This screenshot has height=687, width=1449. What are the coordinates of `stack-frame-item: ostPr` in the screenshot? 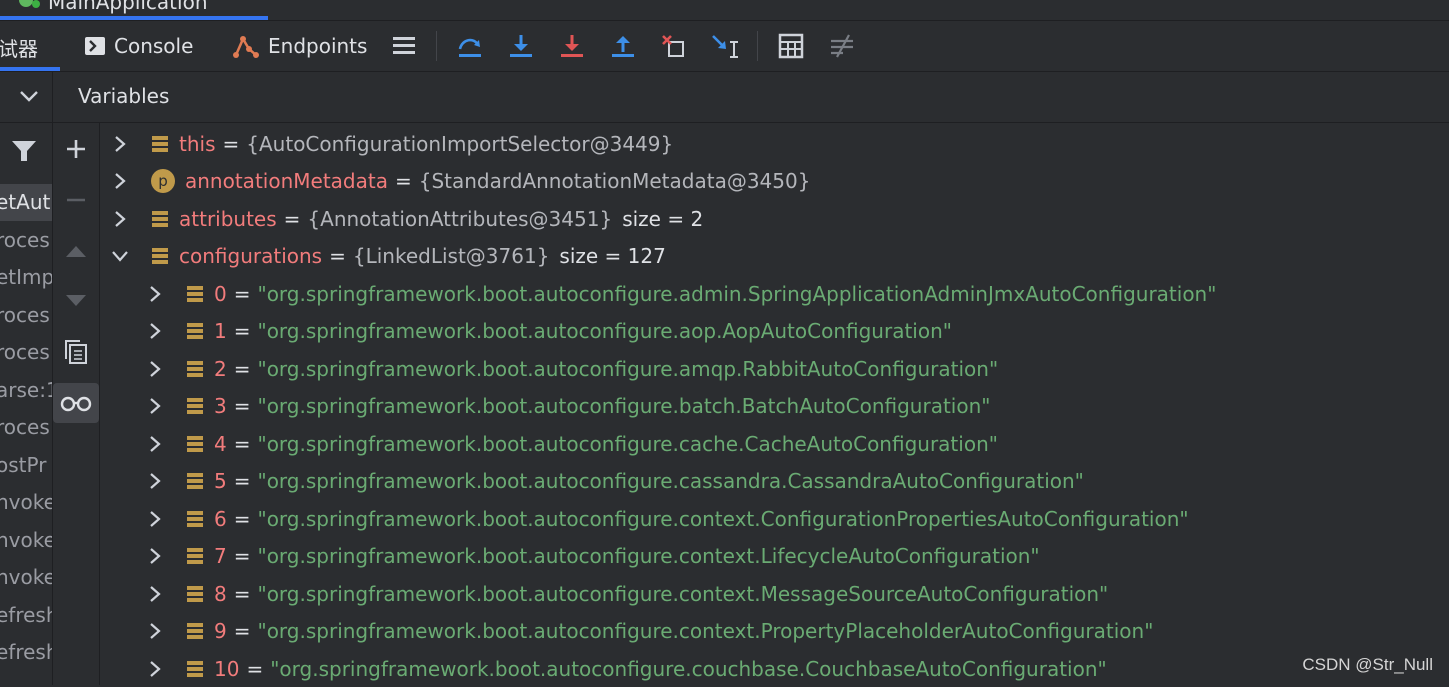 It's located at (23, 465).